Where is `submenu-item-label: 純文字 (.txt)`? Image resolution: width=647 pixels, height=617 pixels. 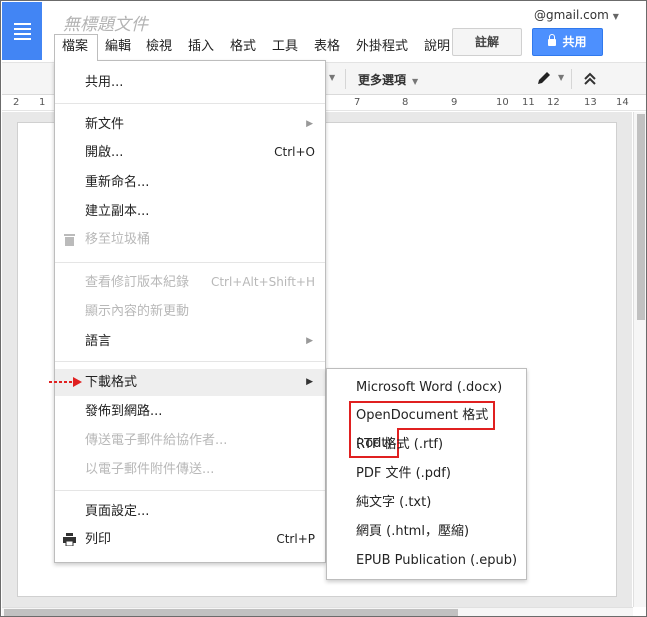
submenu-item-label: 純文字 (.txt) is located at coordinates (394, 502).